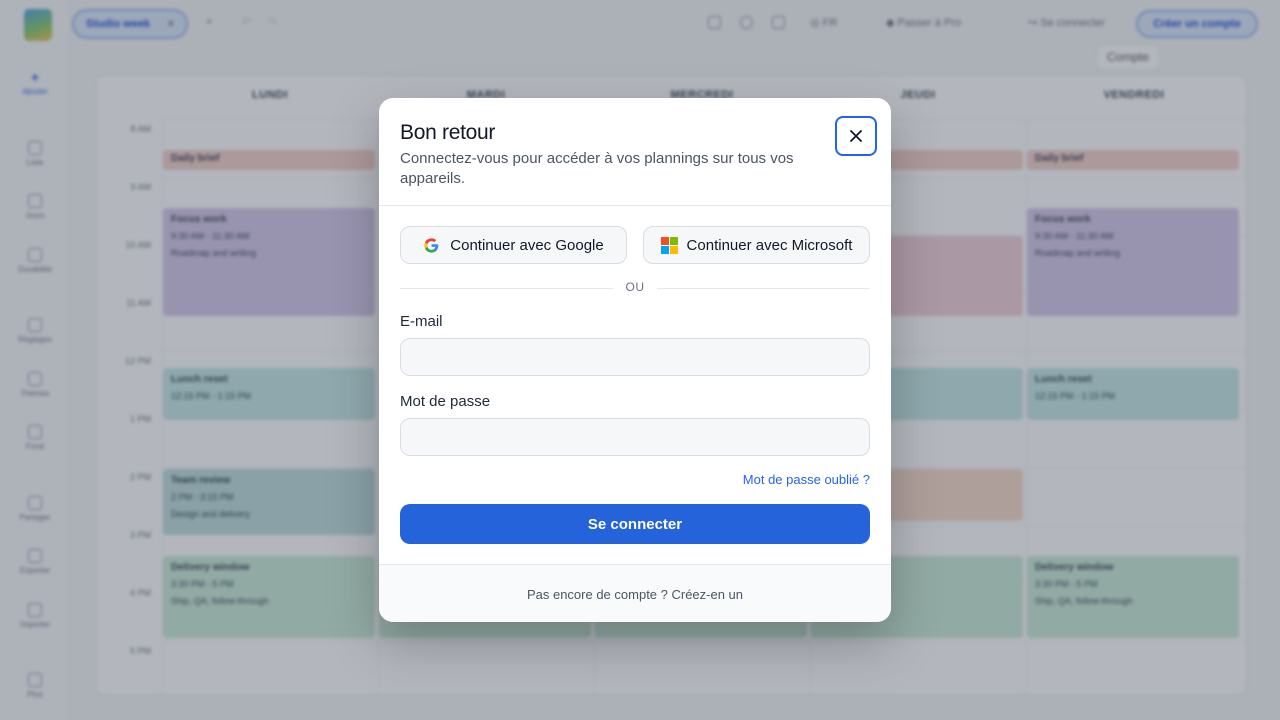  I want to click on signup-link: Pas encore de compte ? Créez-en un, so click(635, 594).